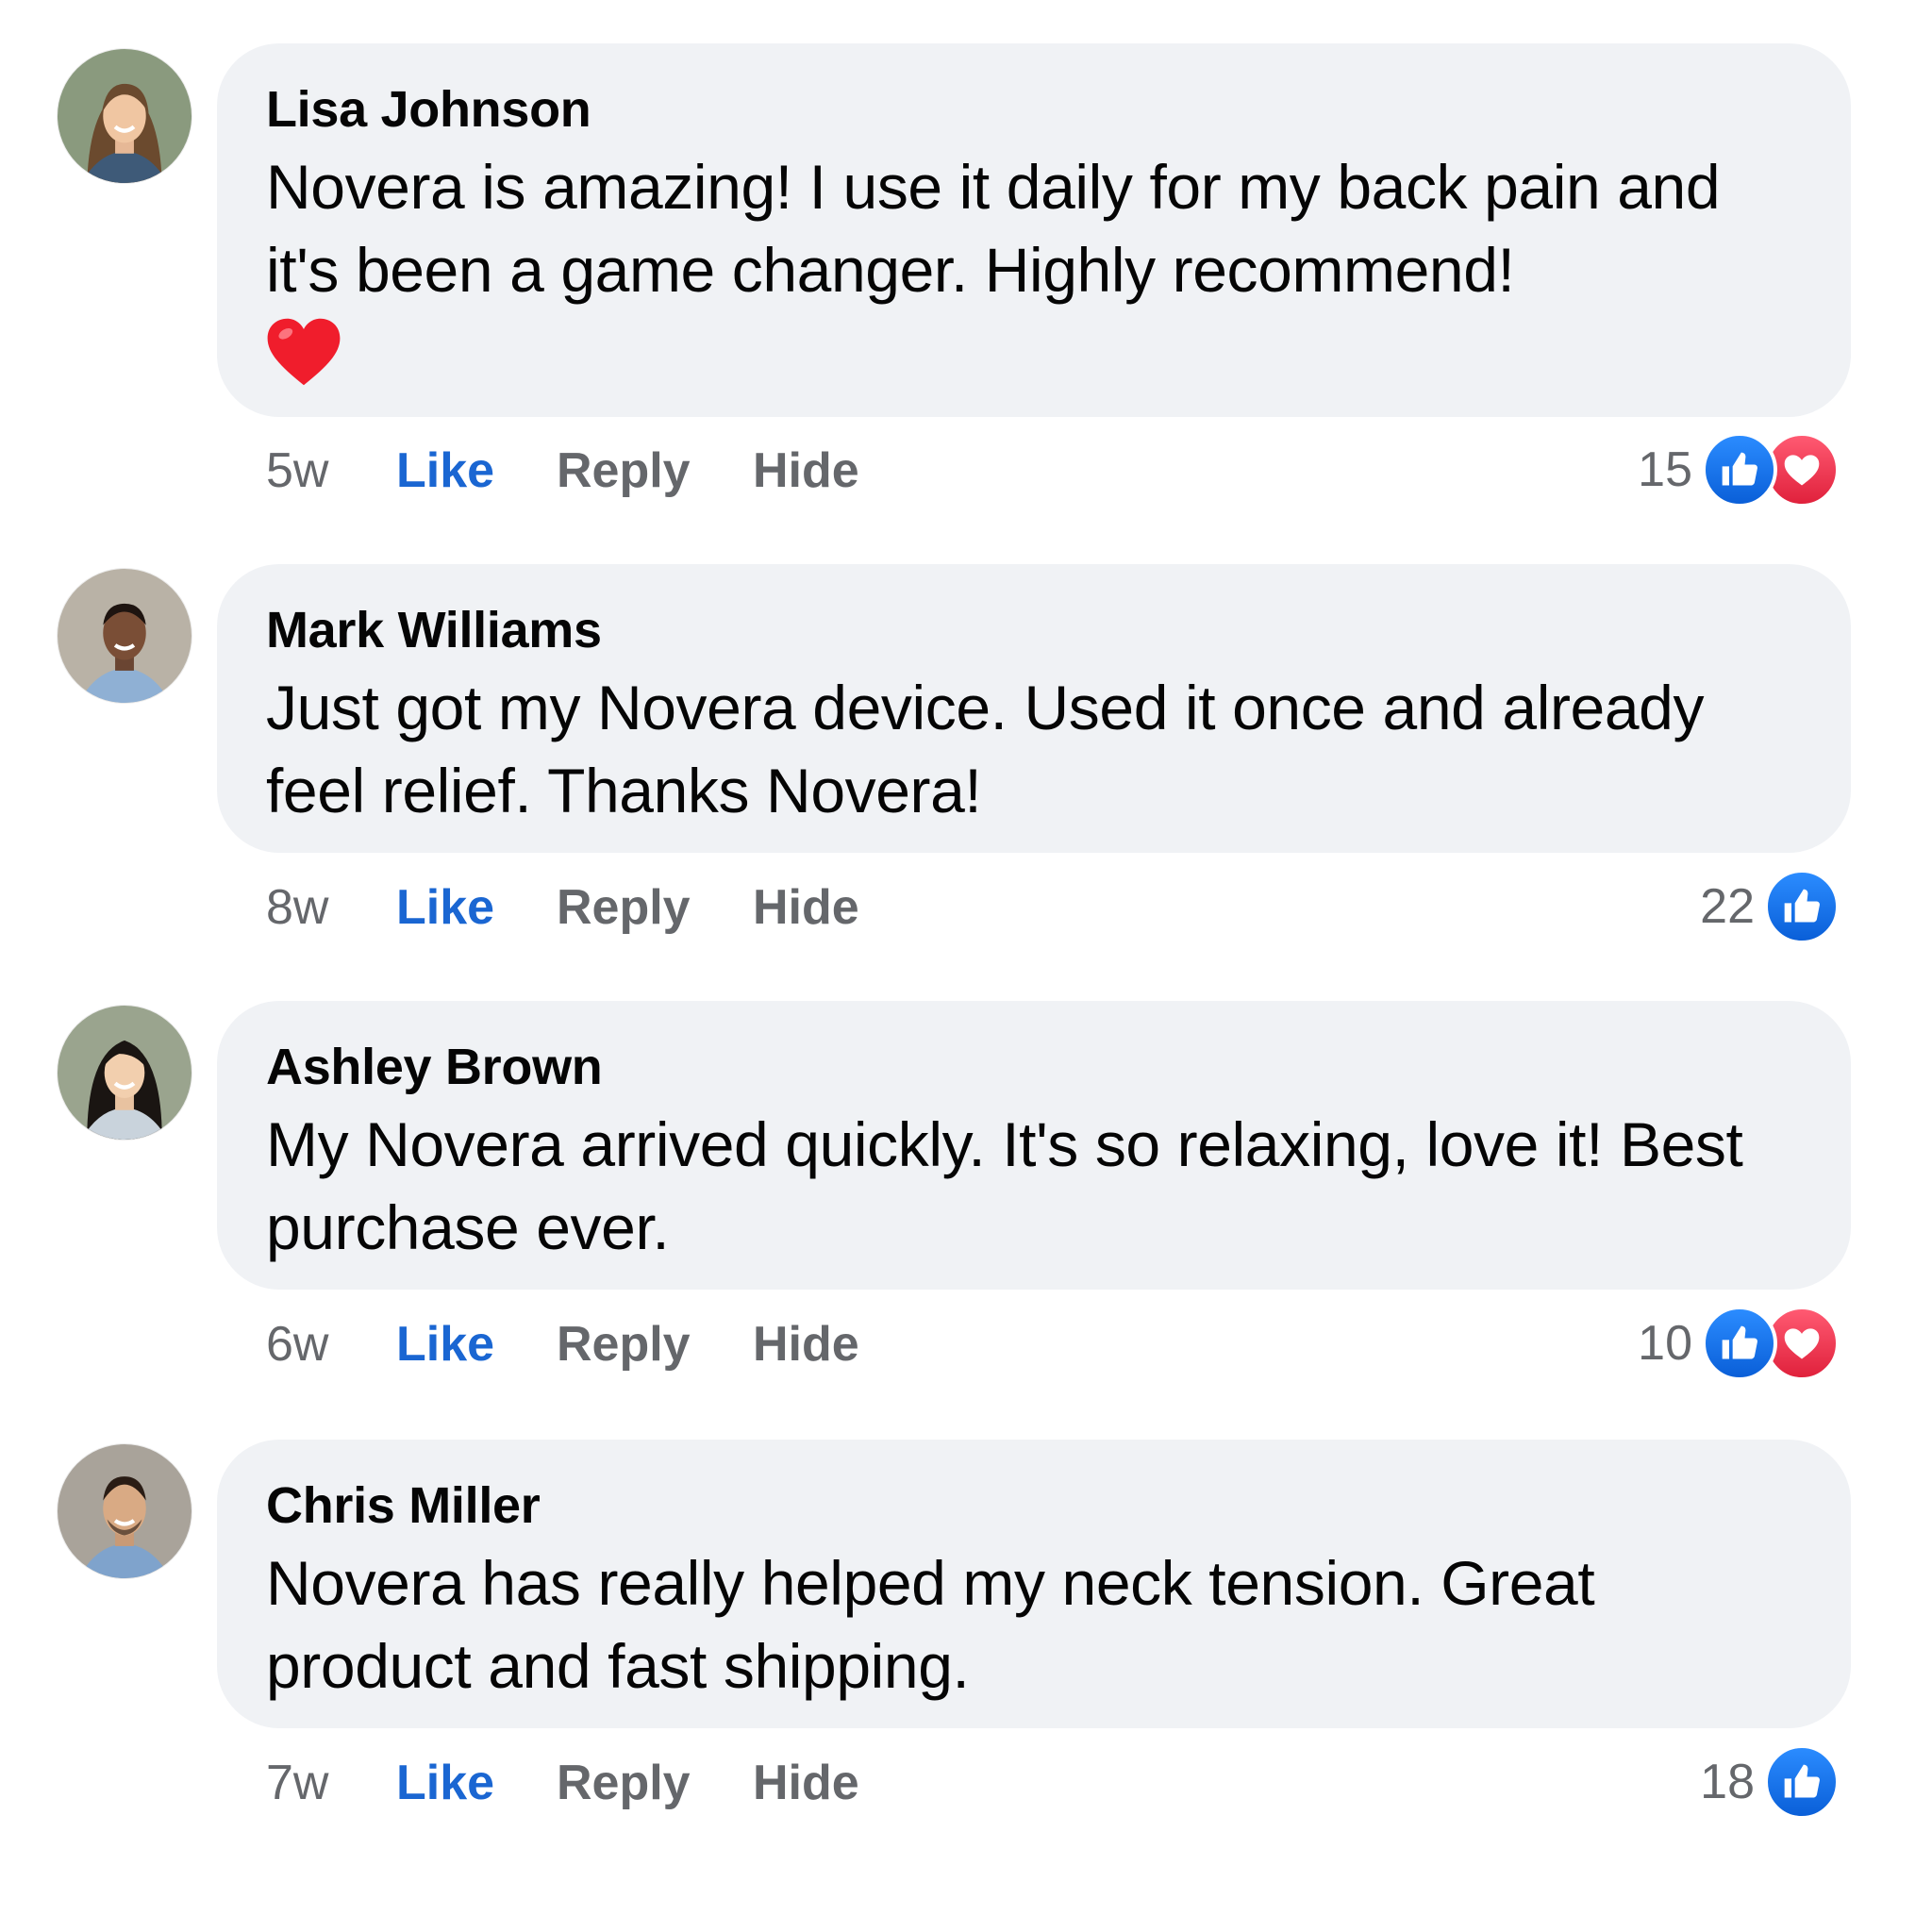 This screenshot has width=1932, height=1932. Describe the element at coordinates (331, 1344) in the screenshot. I see `comment-timestamp: 6w` at that location.